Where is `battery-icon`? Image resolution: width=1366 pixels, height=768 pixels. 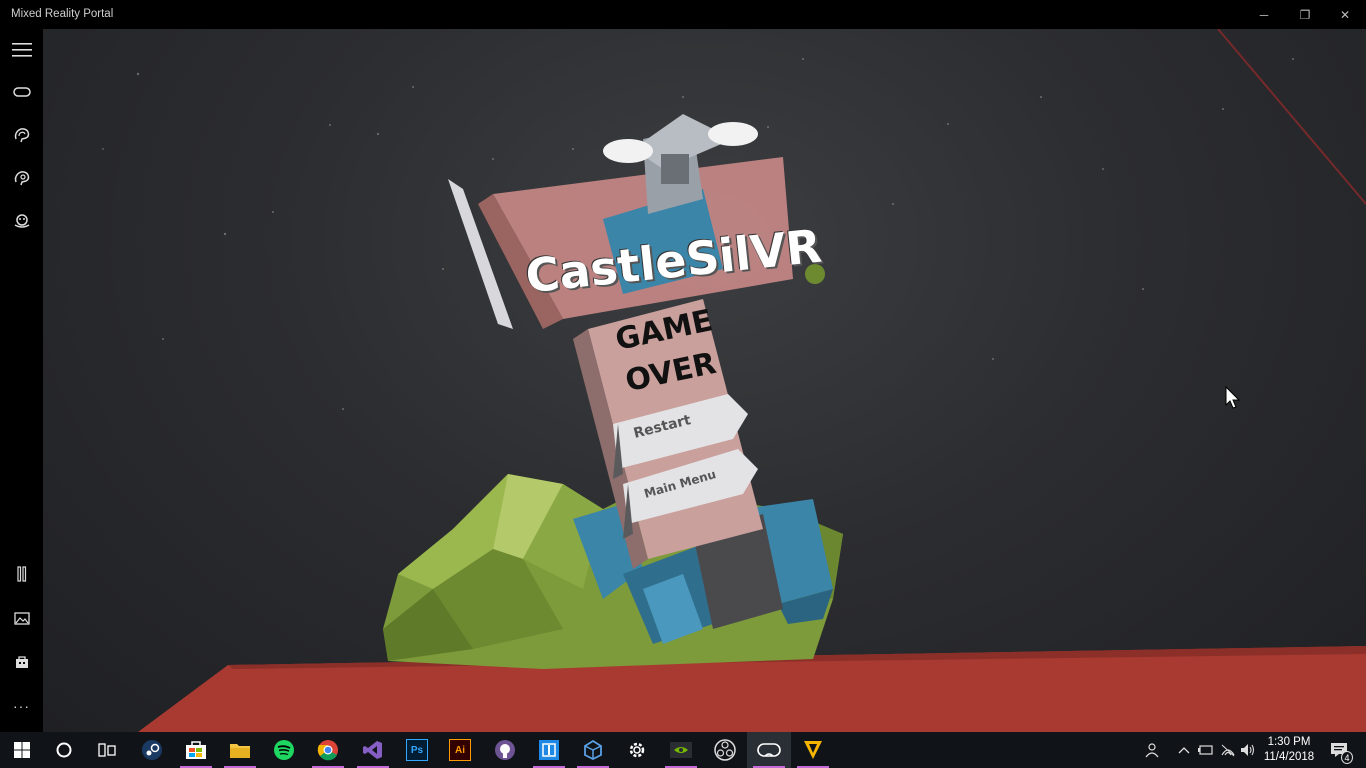 battery-icon is located at coordinates (1206, 750).